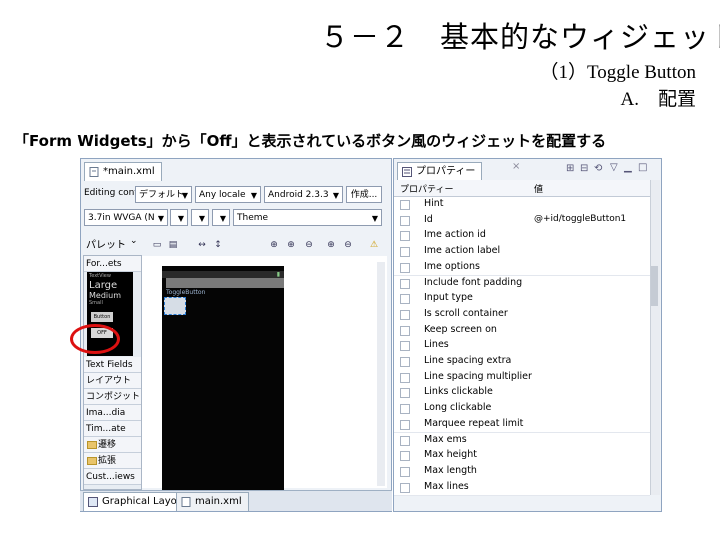 The width and height of the screenshot is (720, 540). I want to click on palette-category-transitions: 遷移, so click(112, 445).